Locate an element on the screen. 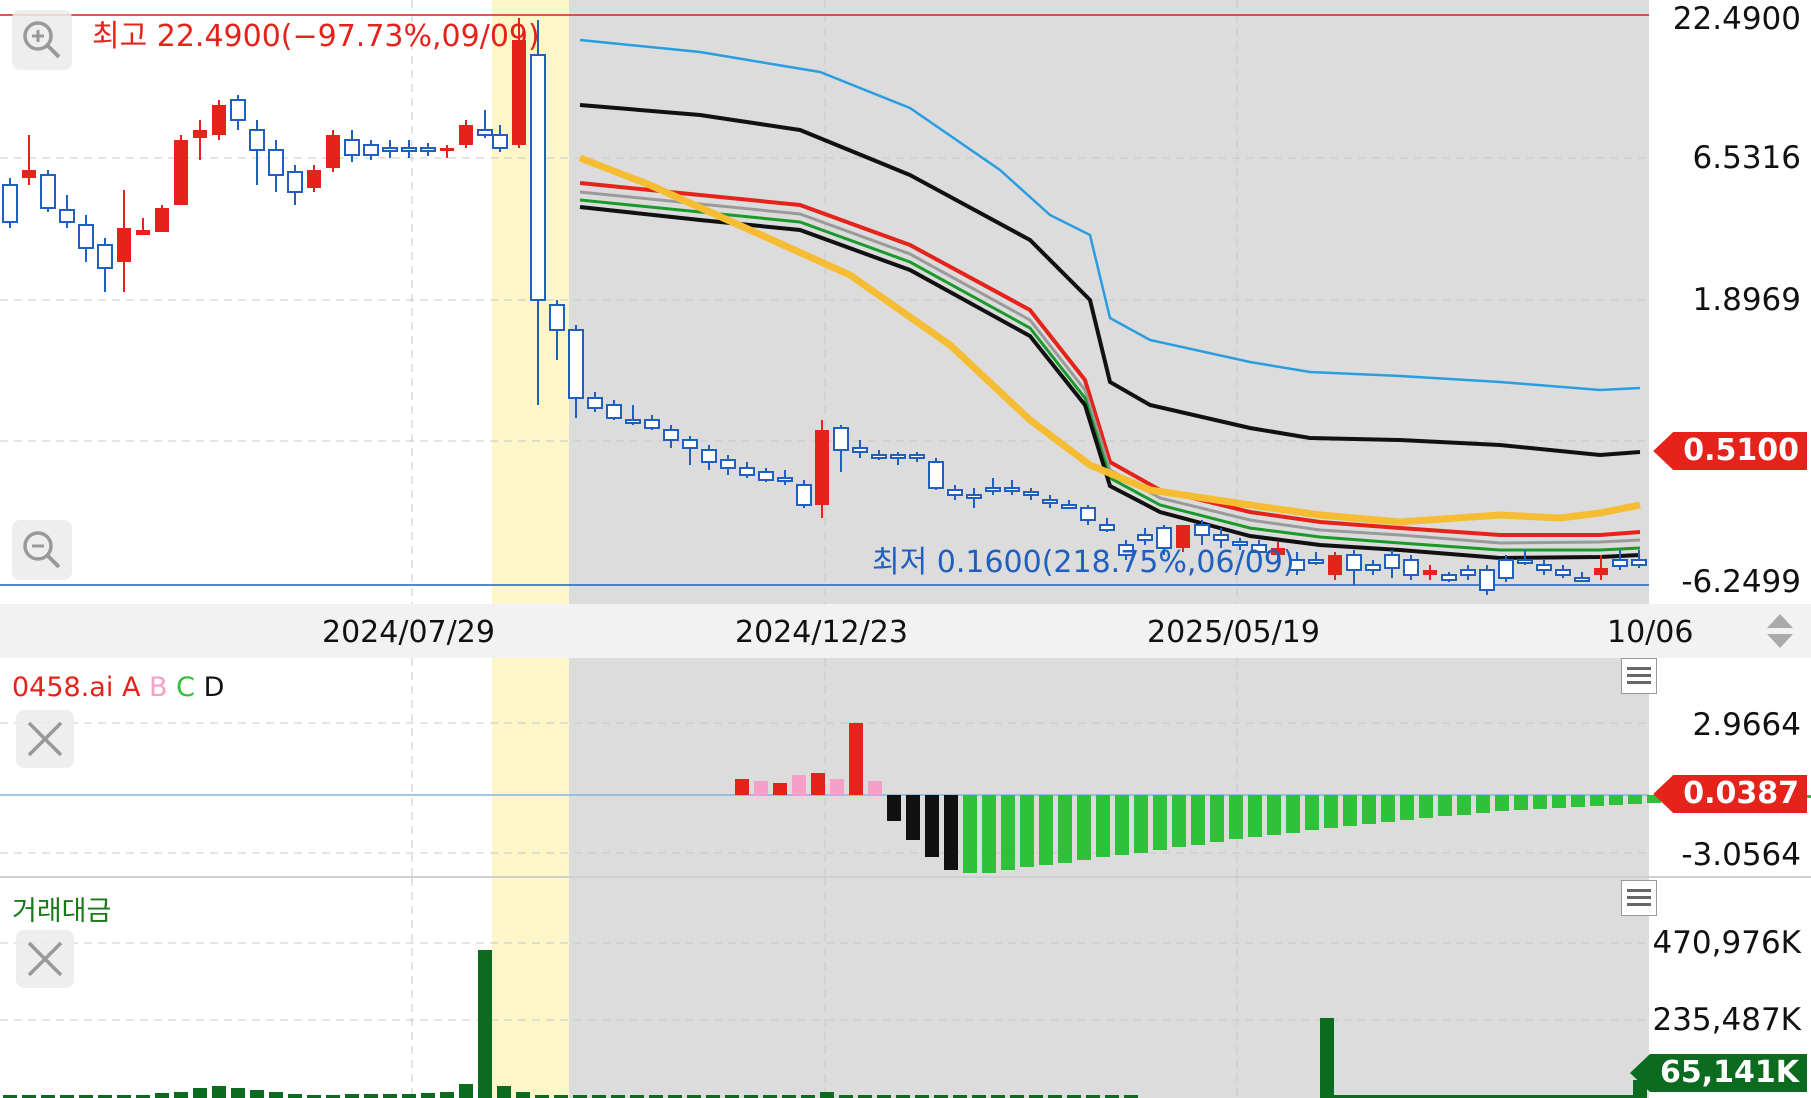 The width and height of the screenshot is (1811, 1098). zoom-in-button is located at coordinates (42, 40).